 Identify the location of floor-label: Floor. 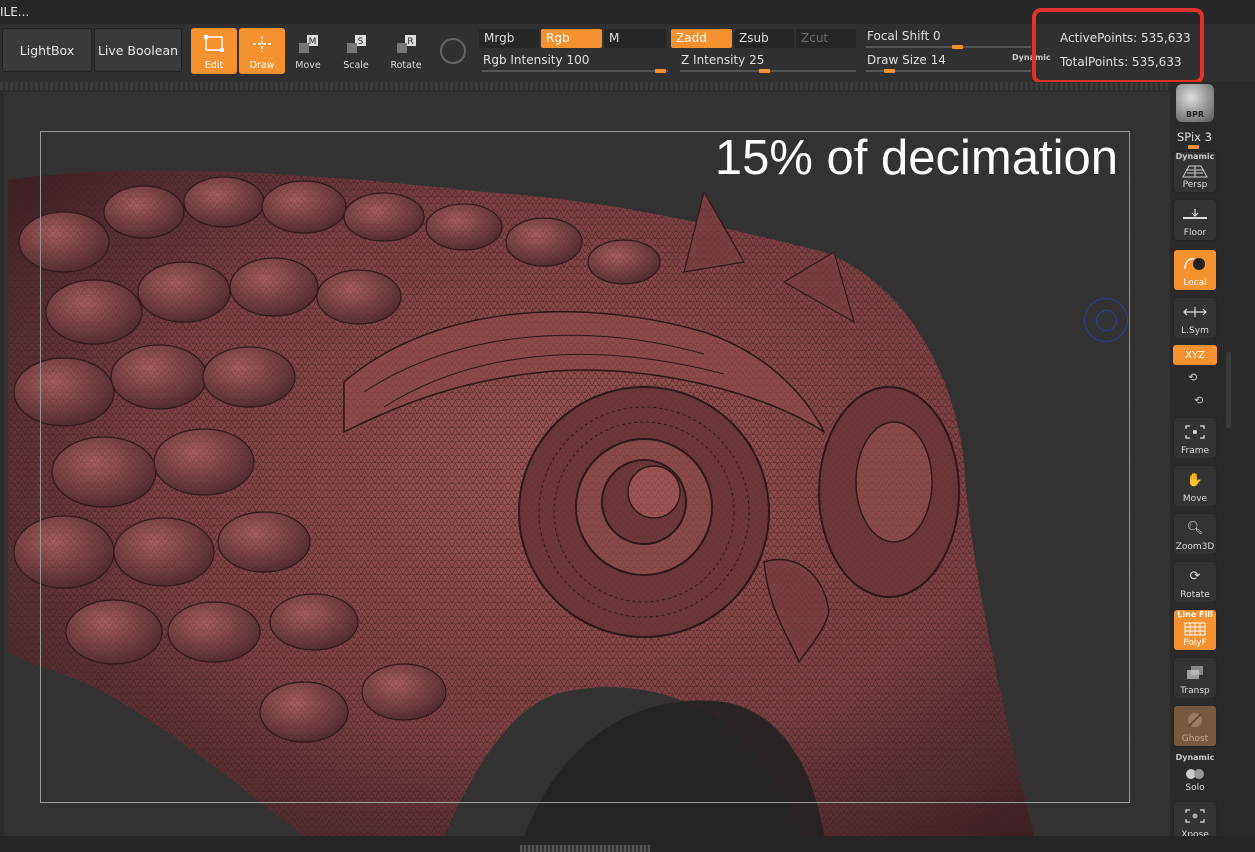
(1195, 233).